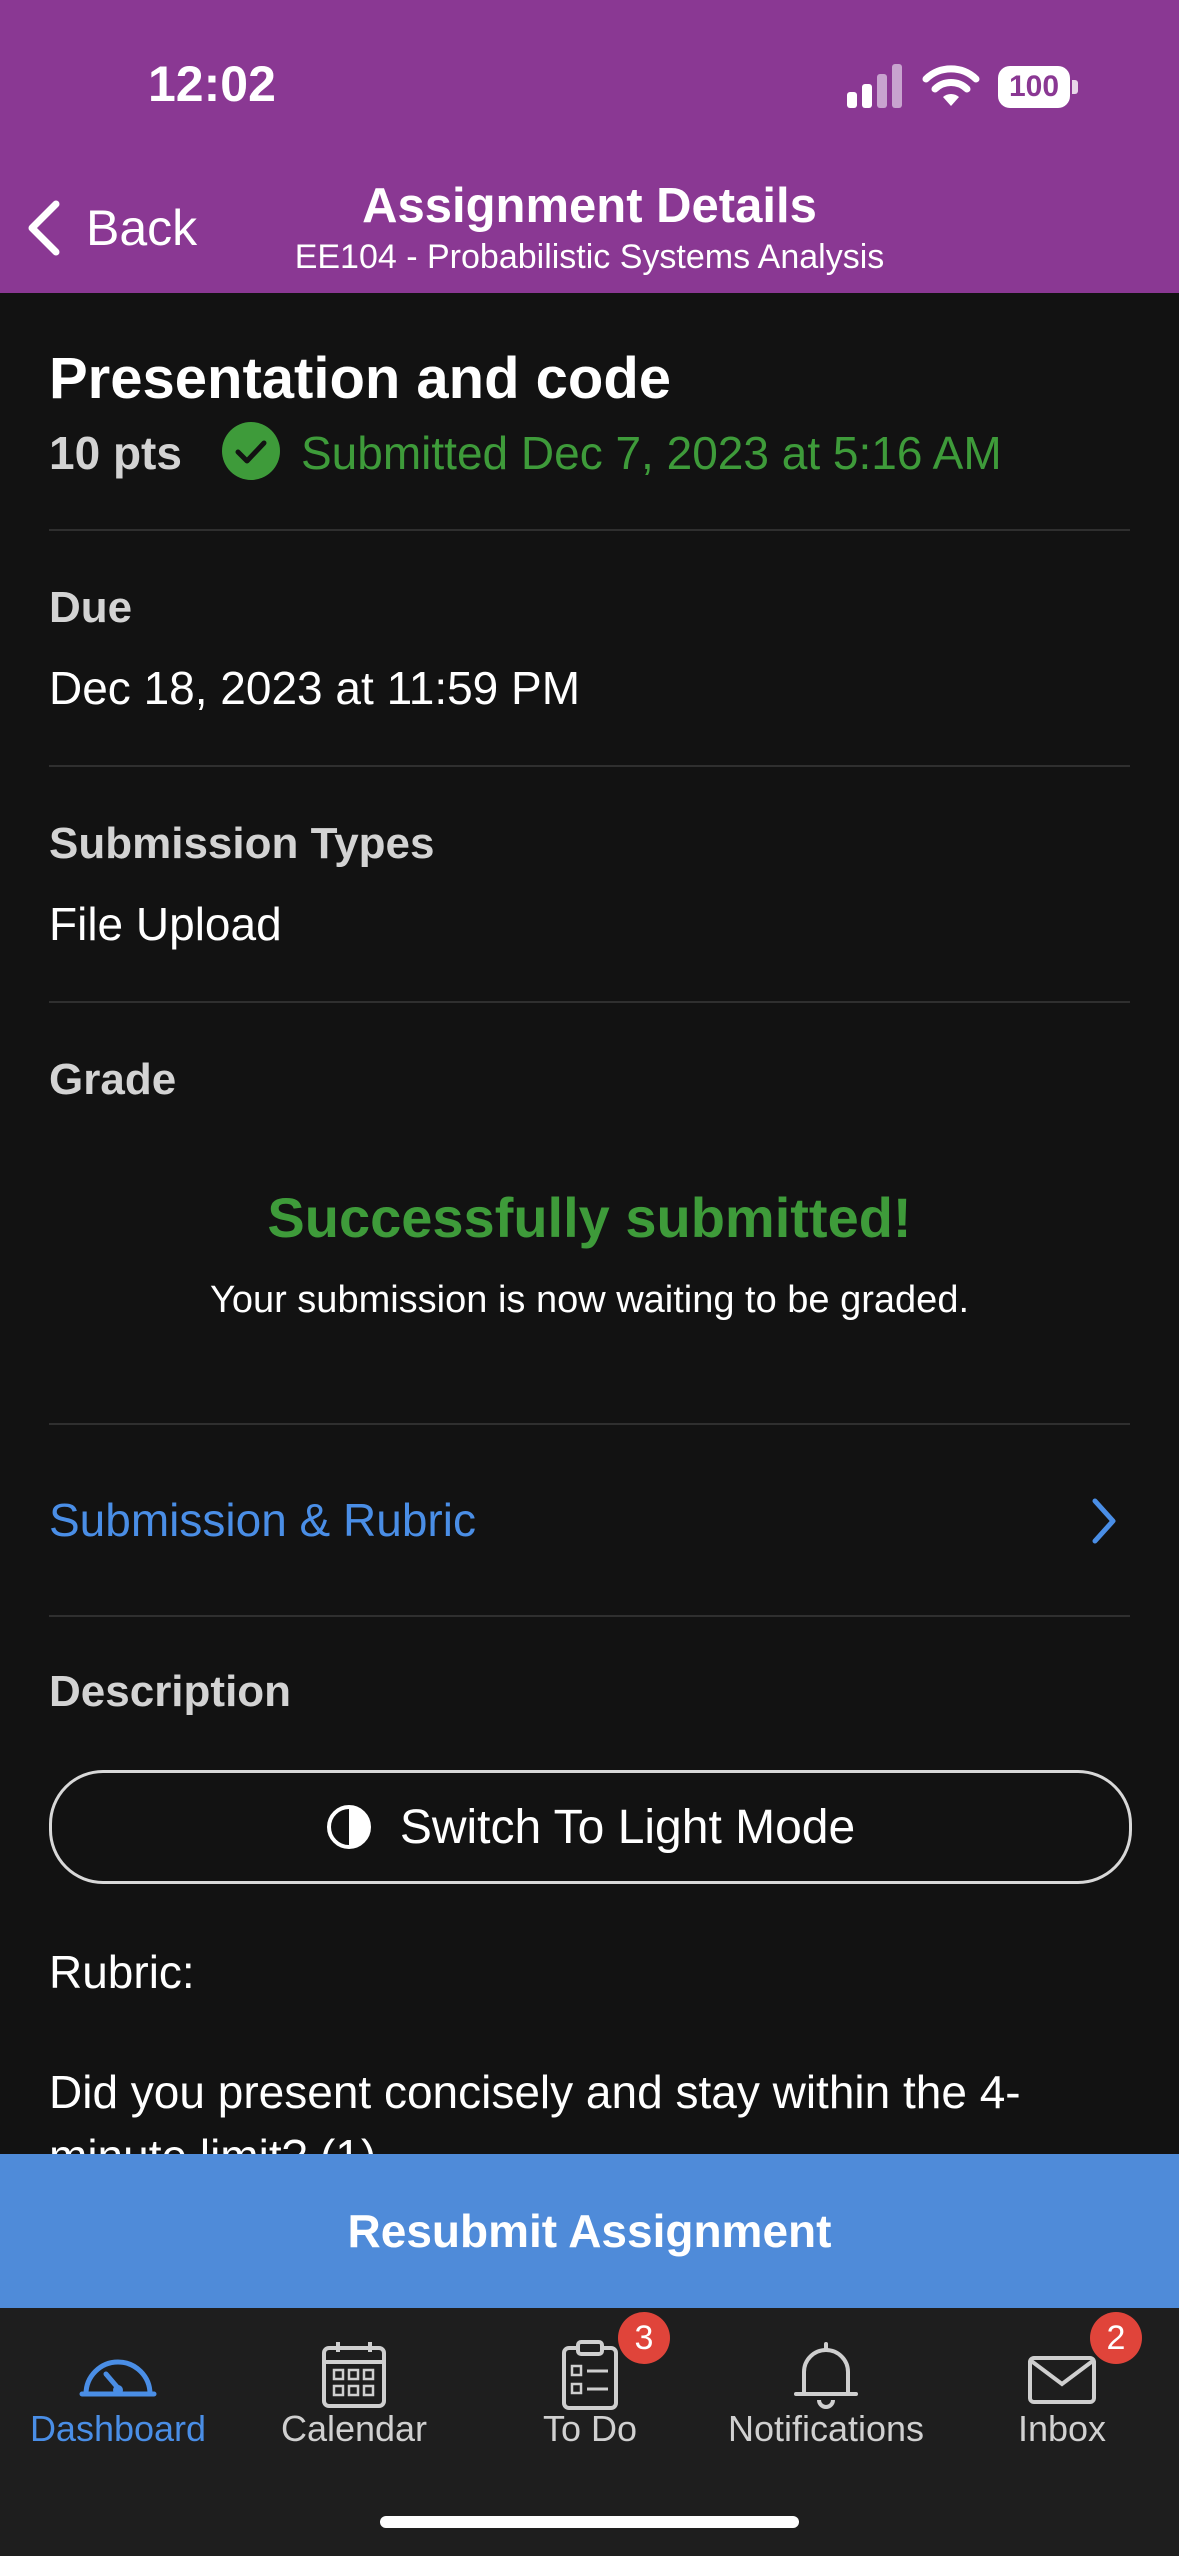 The image size is (1179, 2556). I want to click on cellular-signal-icon, so click(874, 86).